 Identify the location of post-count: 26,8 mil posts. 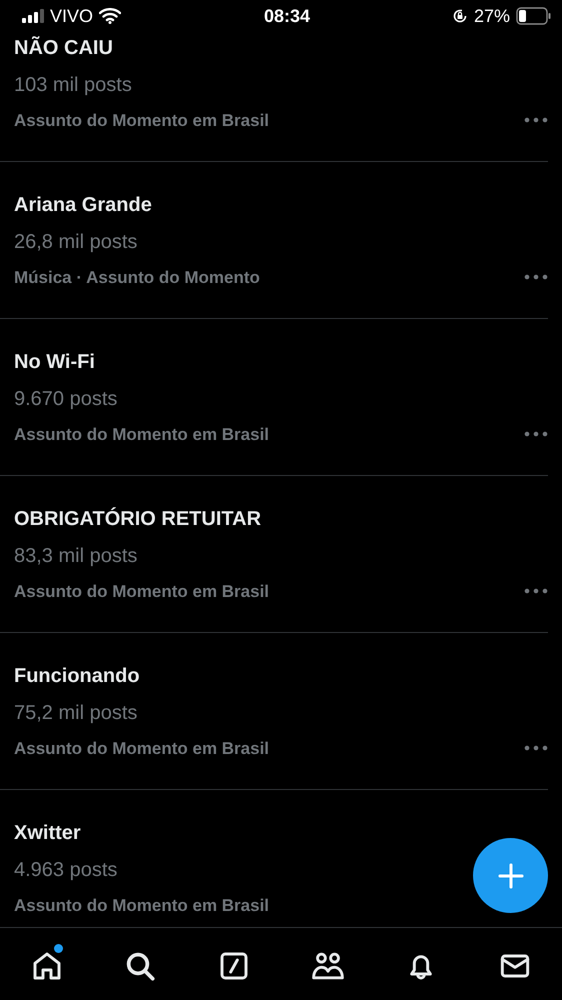
(76, 242).